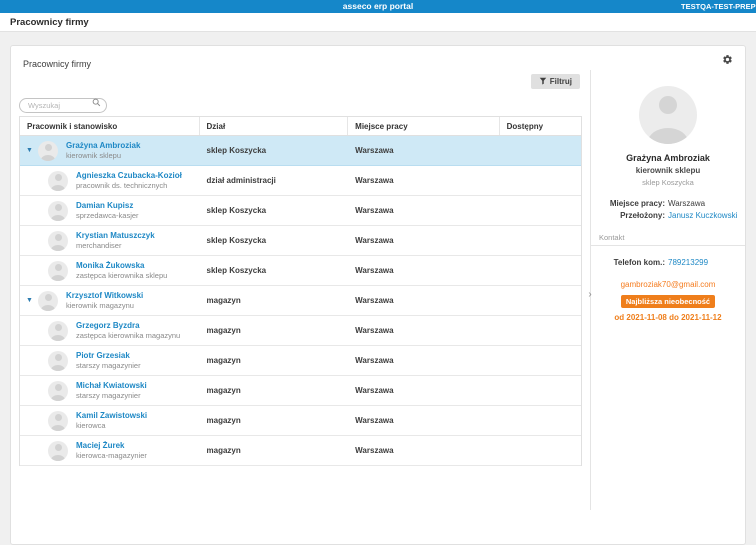 The height and width of the screenshot is (545, 756). What do you see at coordinates (706, 216) in the screenshot?
I see `supervisor-link: Janusz Kuczkowski` at bounding box center [706, 216].